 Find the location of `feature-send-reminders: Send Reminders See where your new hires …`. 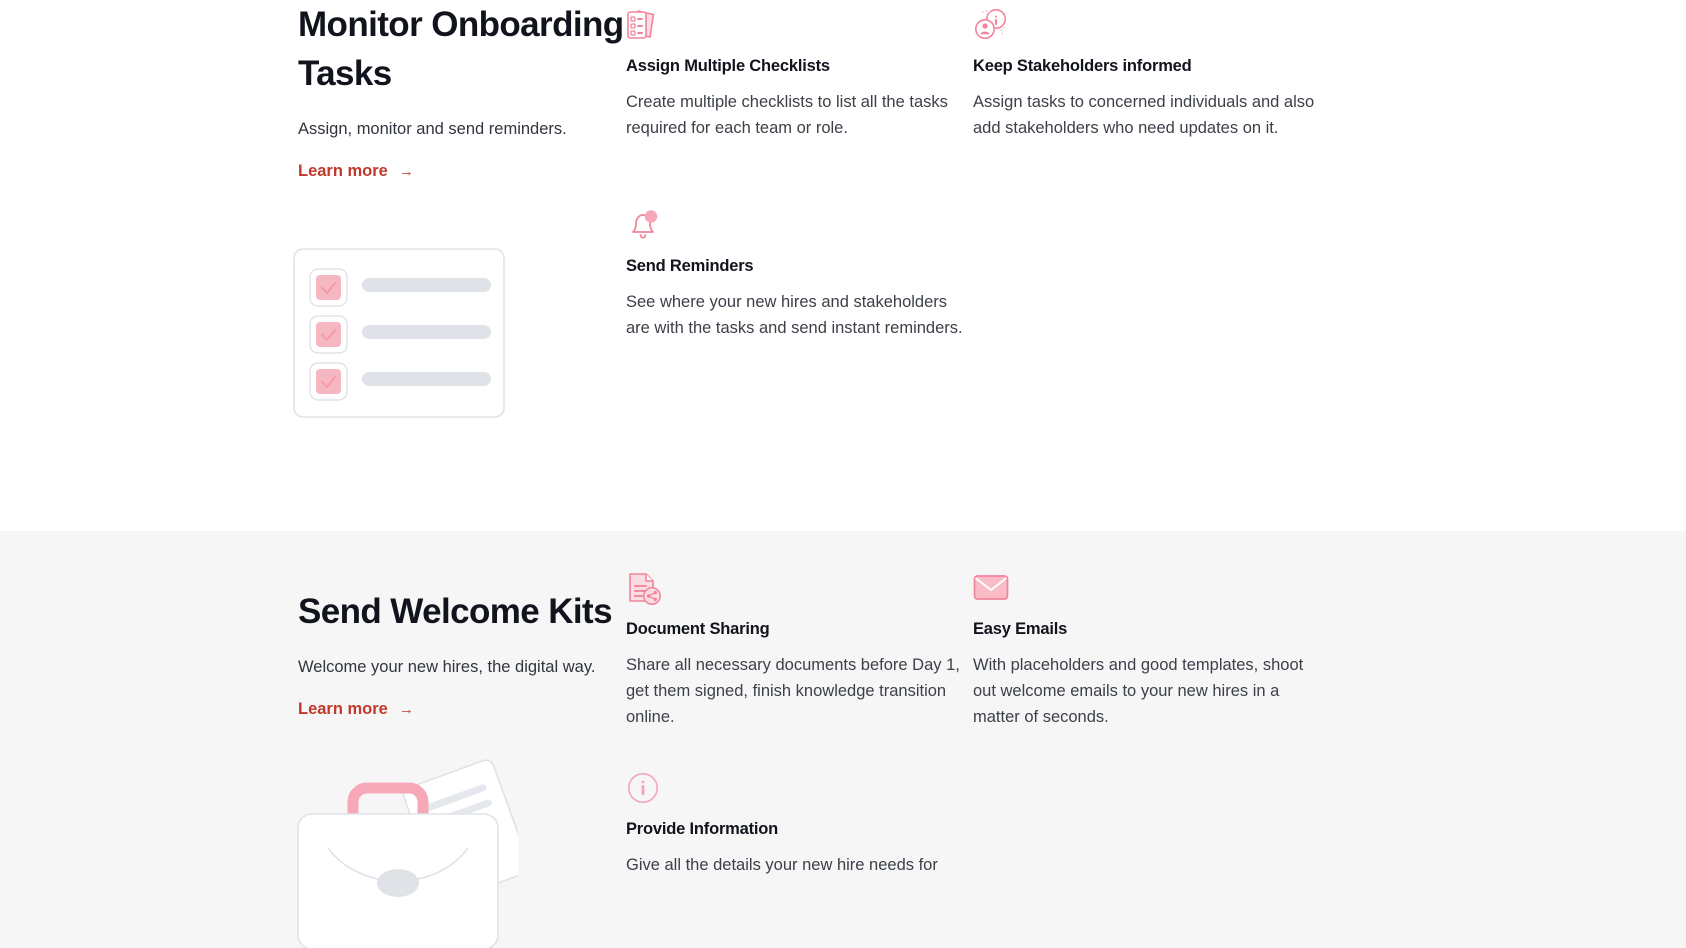

feature-send-reminders: Send Reminders See where your new hires … is located at coordinates (798, 274).